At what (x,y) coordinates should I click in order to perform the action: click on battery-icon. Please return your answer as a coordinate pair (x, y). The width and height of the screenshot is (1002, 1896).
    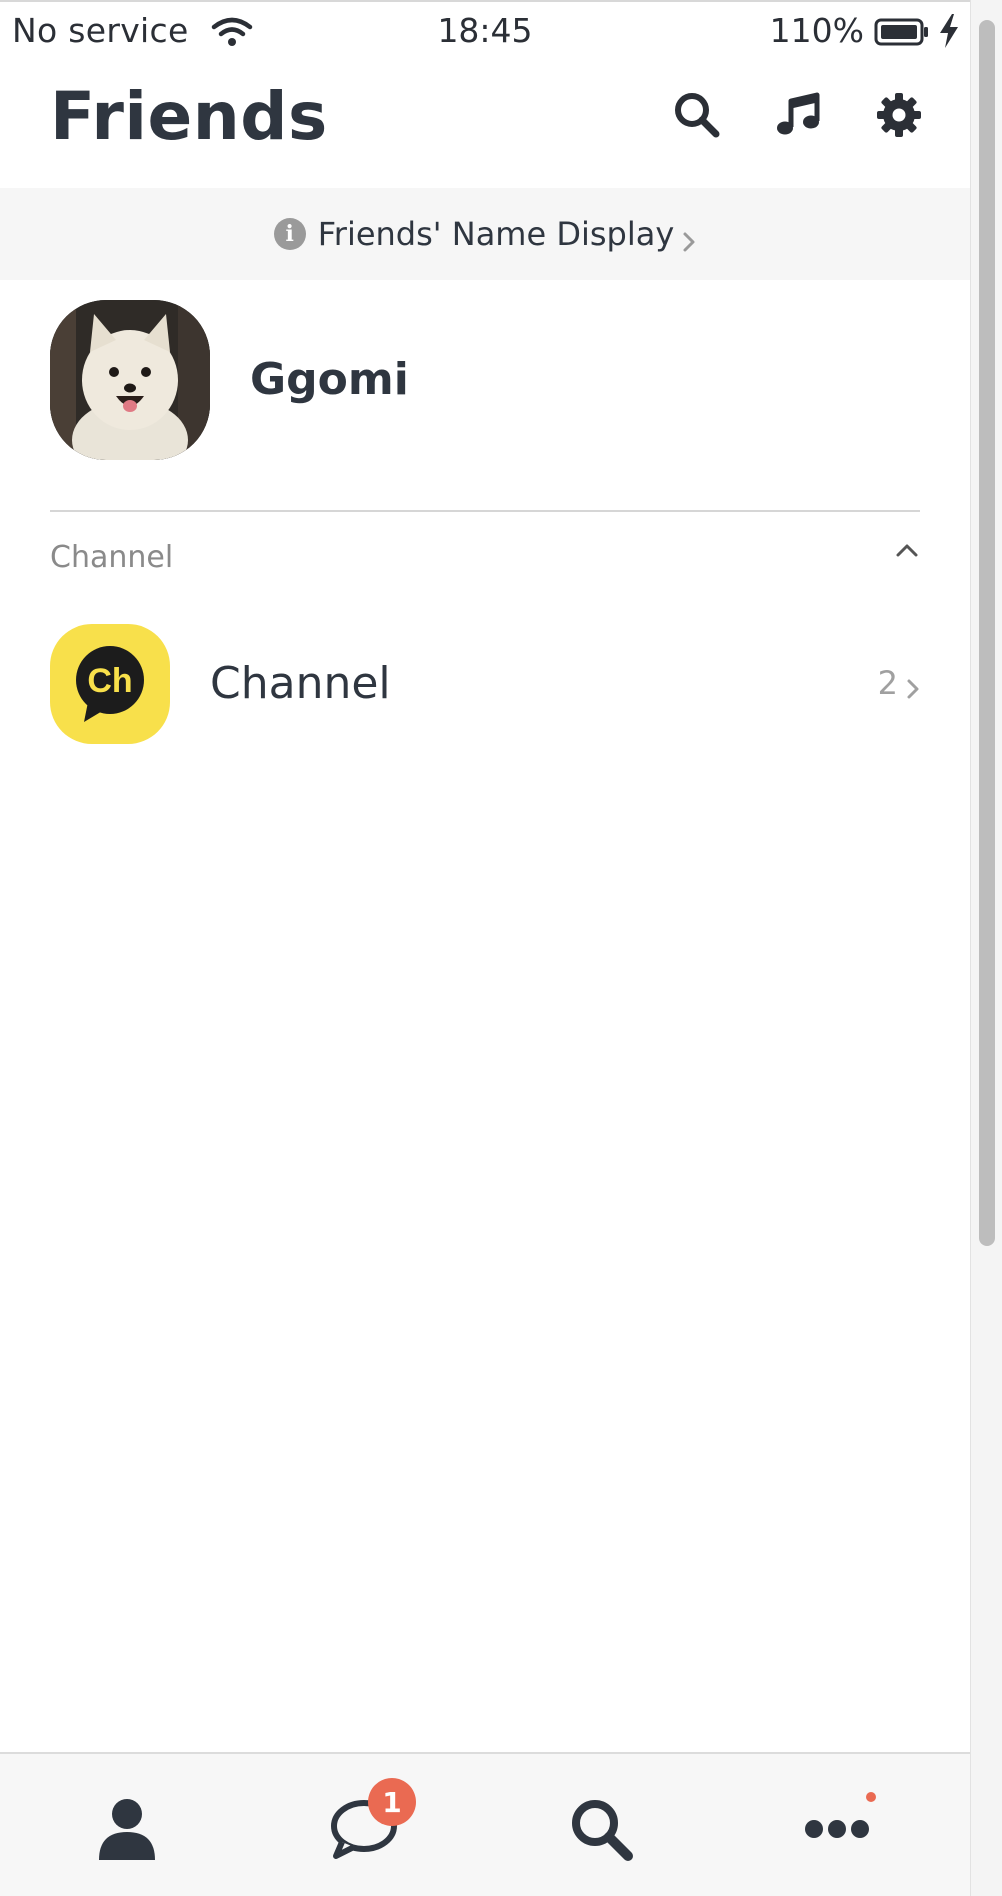
    Looking at the image, I should click on (902, 31).